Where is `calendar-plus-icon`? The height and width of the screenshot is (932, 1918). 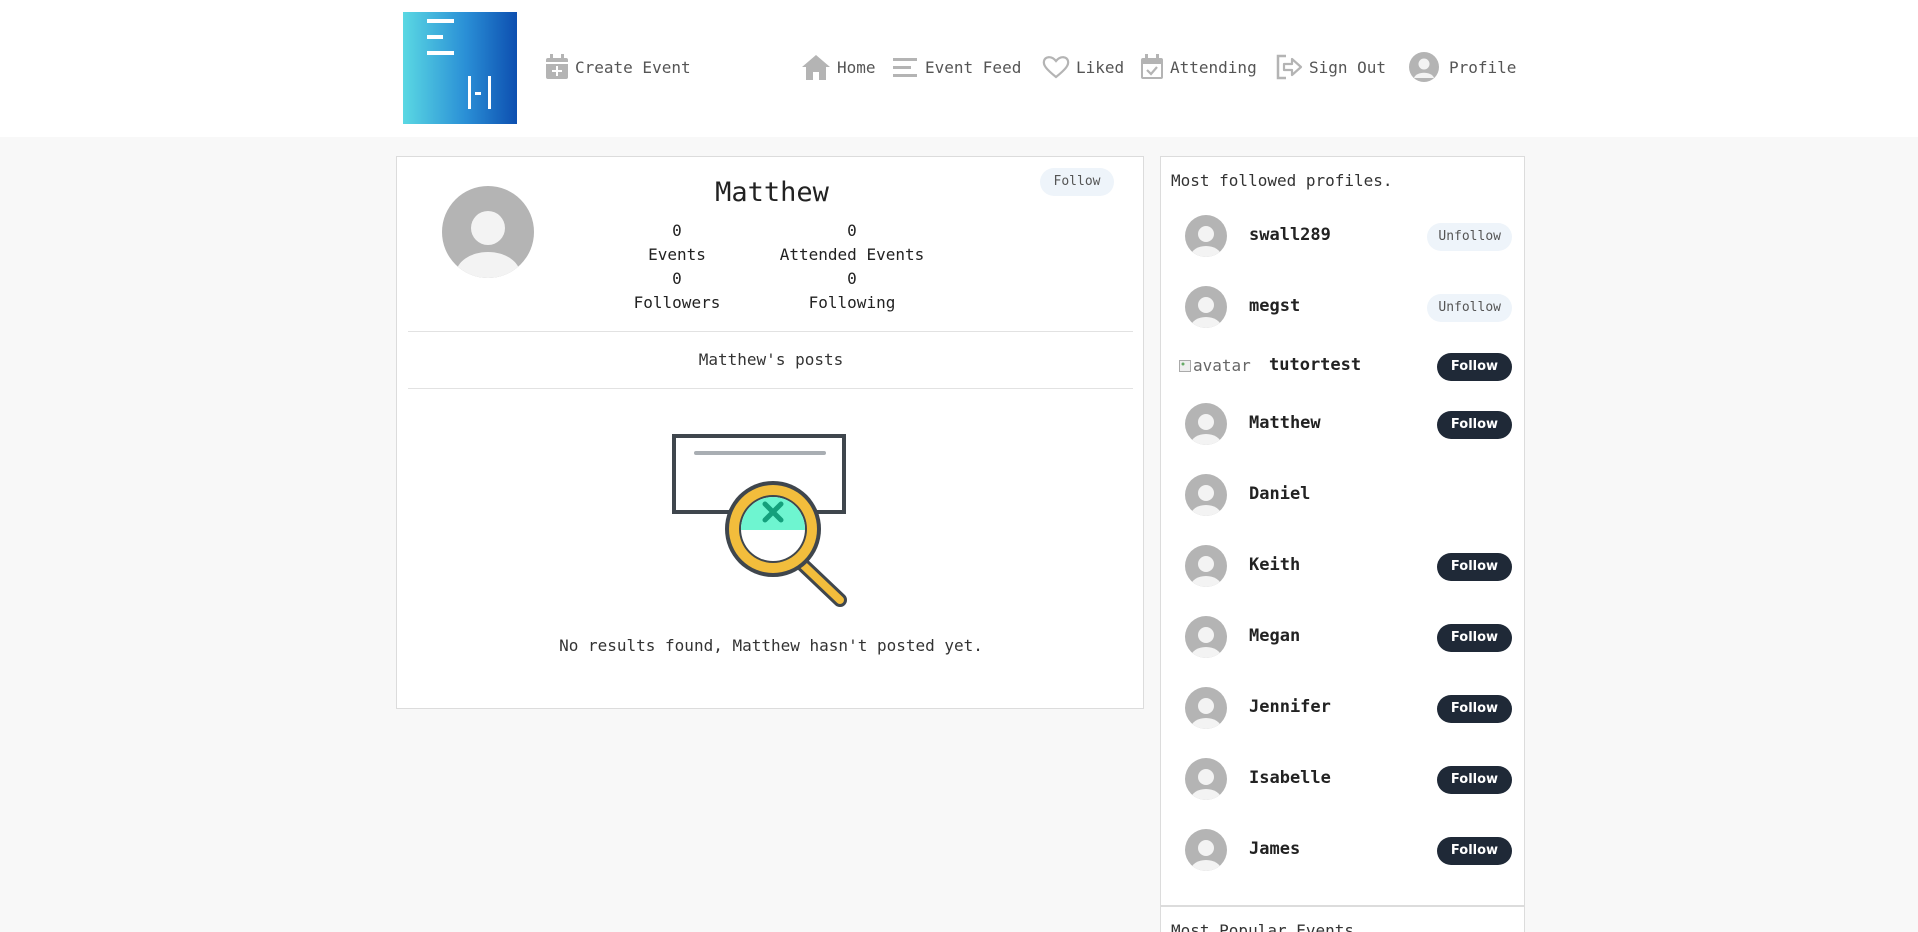
calendar-plus-icon is located at coordinates (557, 66).